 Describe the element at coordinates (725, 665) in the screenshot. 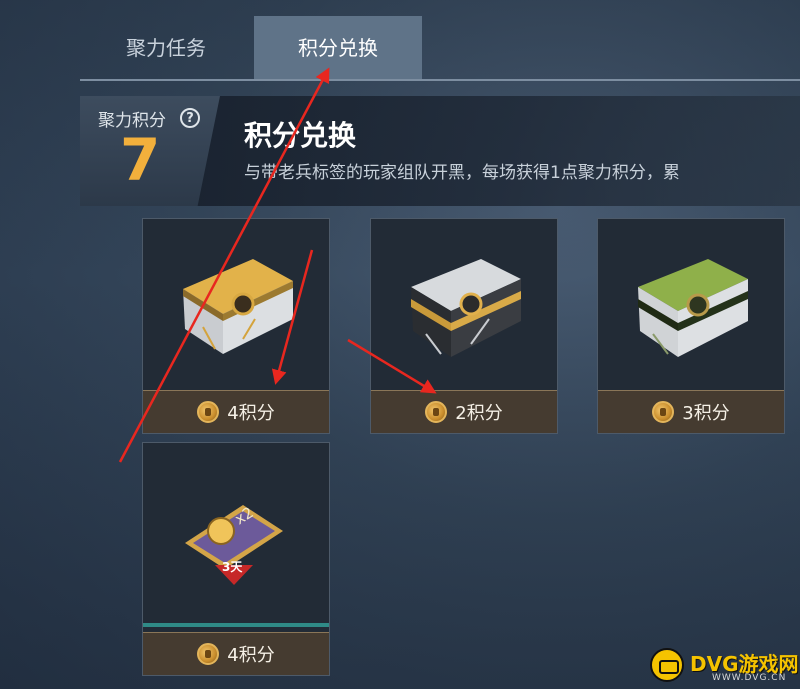

I see `watermark: DVG游戏网 WWW.DVG.CN` at that location.